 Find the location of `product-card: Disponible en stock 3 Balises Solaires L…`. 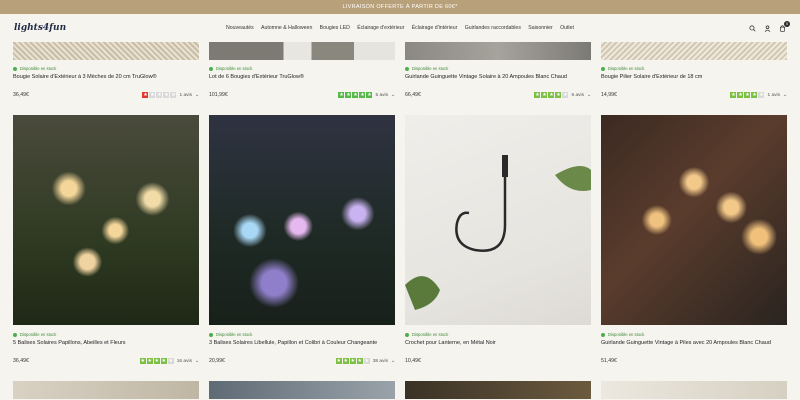

product-card: Disponible en stock 3 Balises Solaires L… is located at coordinates (302, 239).